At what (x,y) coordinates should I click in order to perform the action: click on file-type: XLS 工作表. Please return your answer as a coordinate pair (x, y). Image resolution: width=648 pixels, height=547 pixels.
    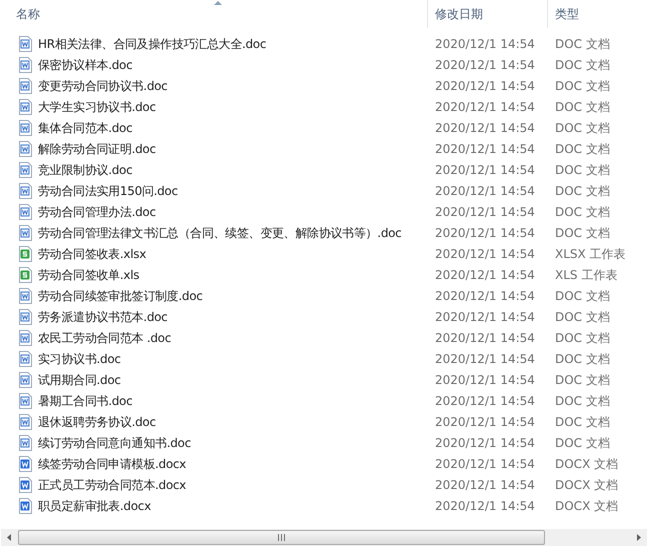
    Looking at the image, I should click on (586, 275).